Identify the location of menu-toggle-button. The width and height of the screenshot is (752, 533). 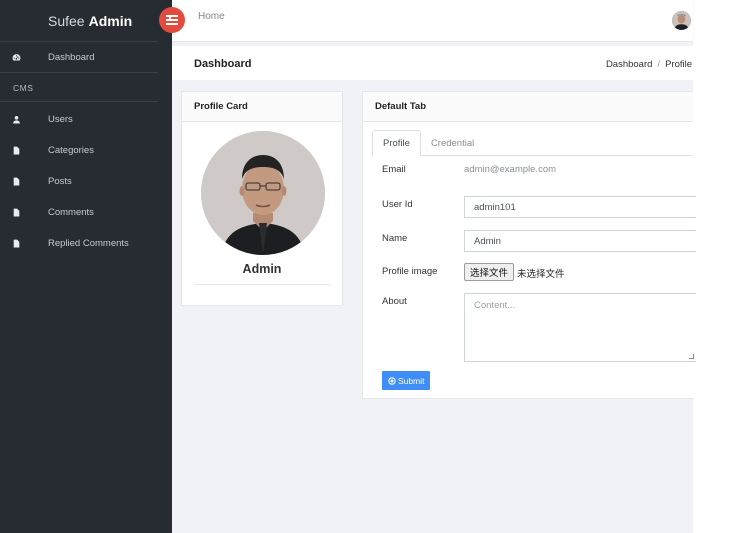
(172, 20).